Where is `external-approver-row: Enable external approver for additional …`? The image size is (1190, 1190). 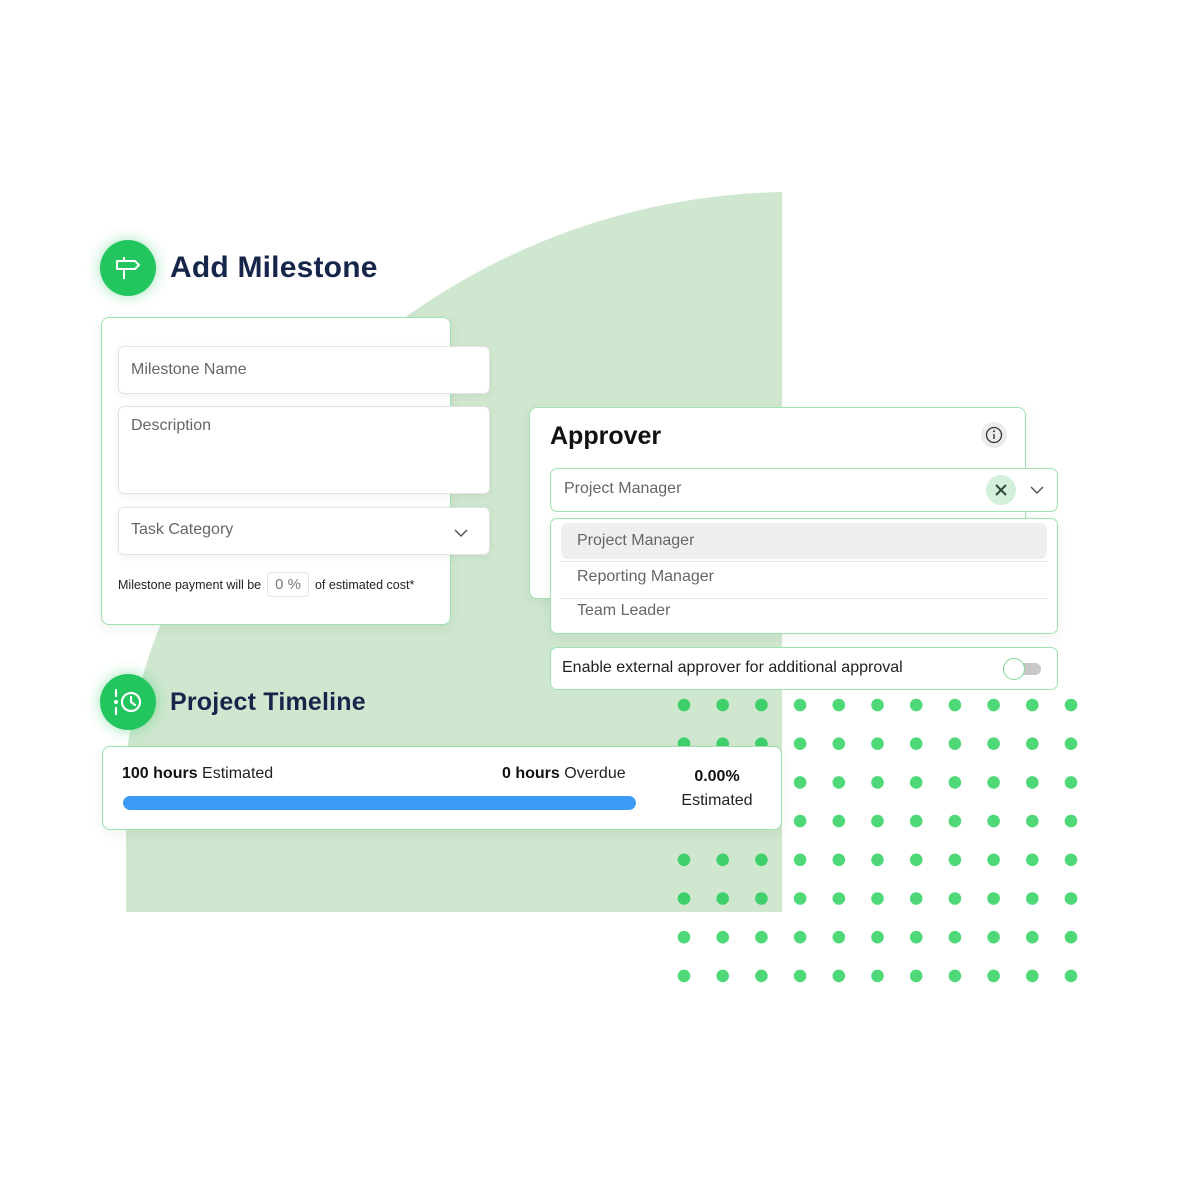
external-approver-row: Enable external approver for additional … is located at coordinates (804, 668).